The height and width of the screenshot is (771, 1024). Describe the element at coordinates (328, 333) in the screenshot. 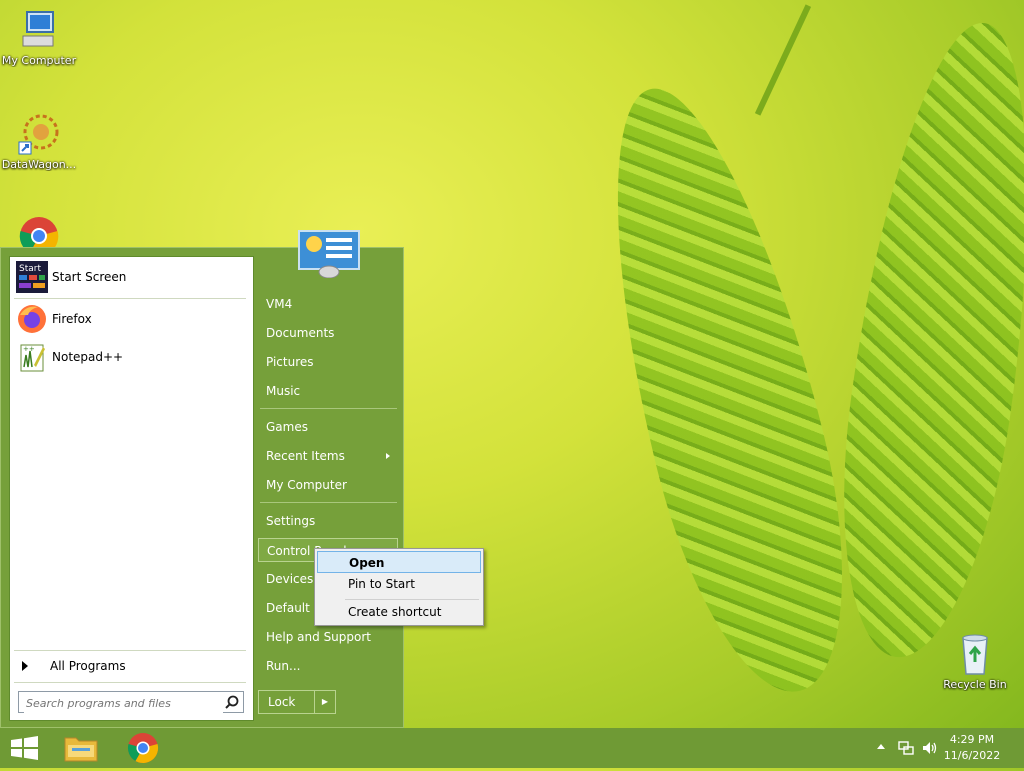

I see `start-right-documents: Documents` at that location.